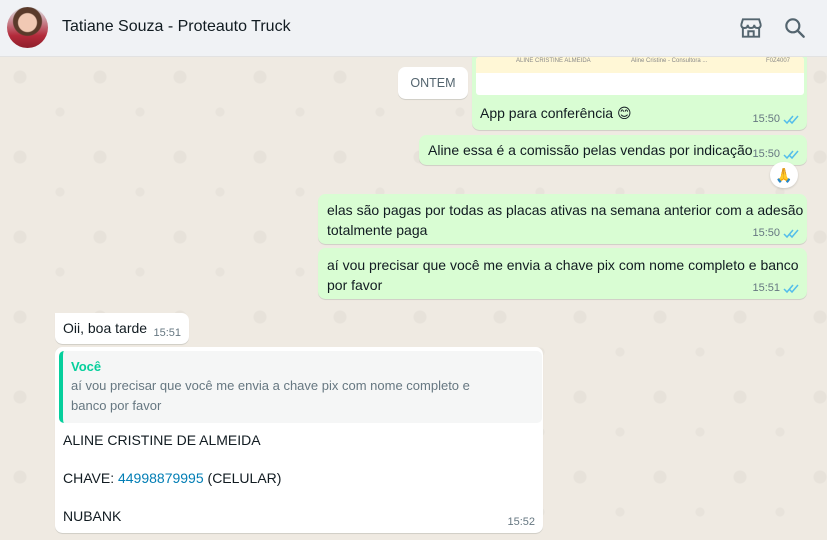  I want to click on chat-header: Tatiane Souza - Proteauto Truck, so click(413, 28).